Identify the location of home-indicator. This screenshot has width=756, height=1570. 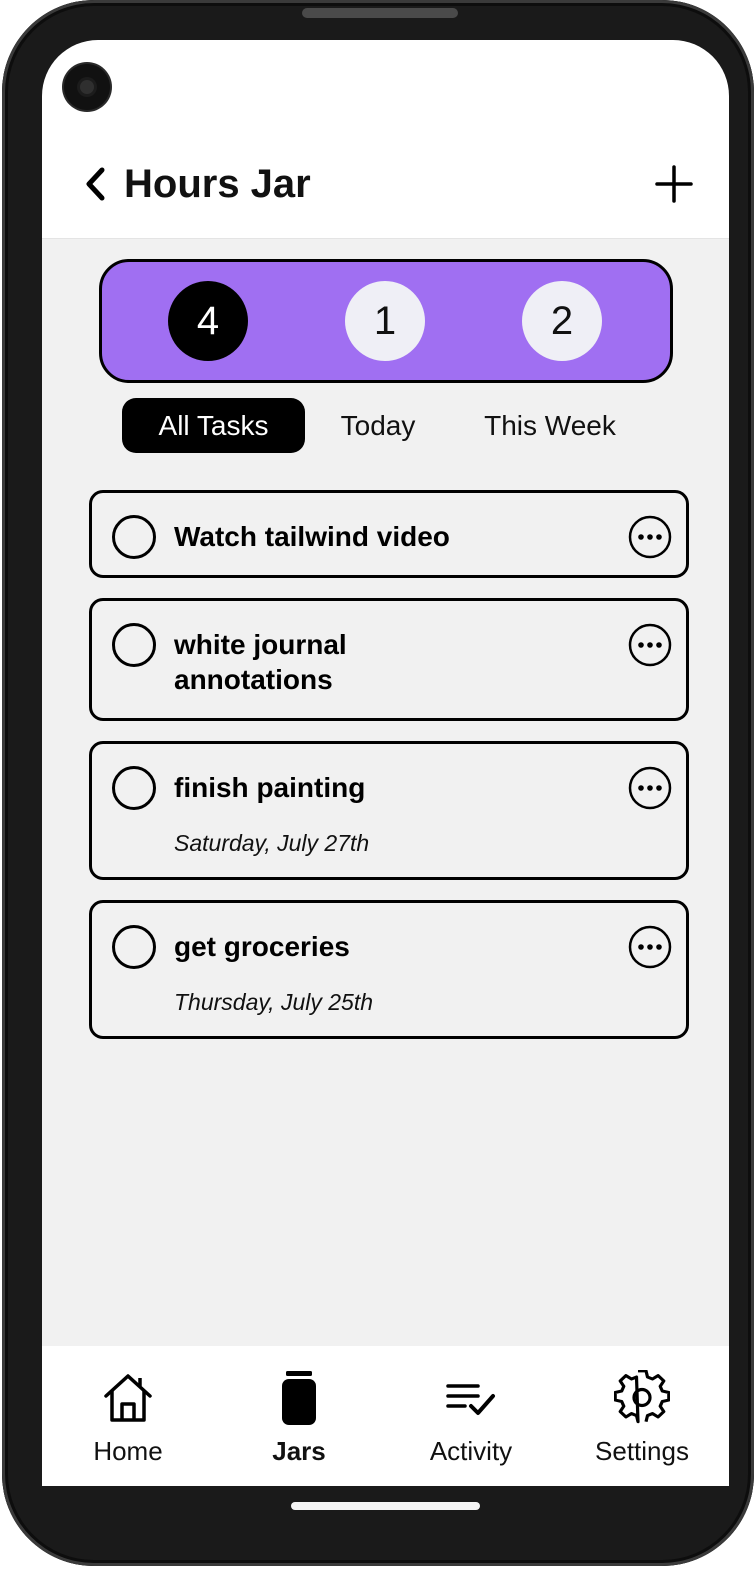
(385, 1506).